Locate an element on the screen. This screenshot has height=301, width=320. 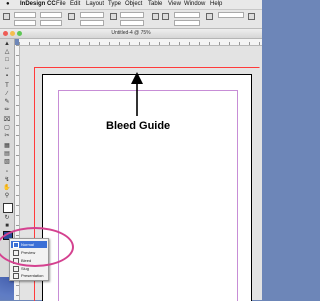
mode-slug-label: Slug is located at coordinates (25, 268).